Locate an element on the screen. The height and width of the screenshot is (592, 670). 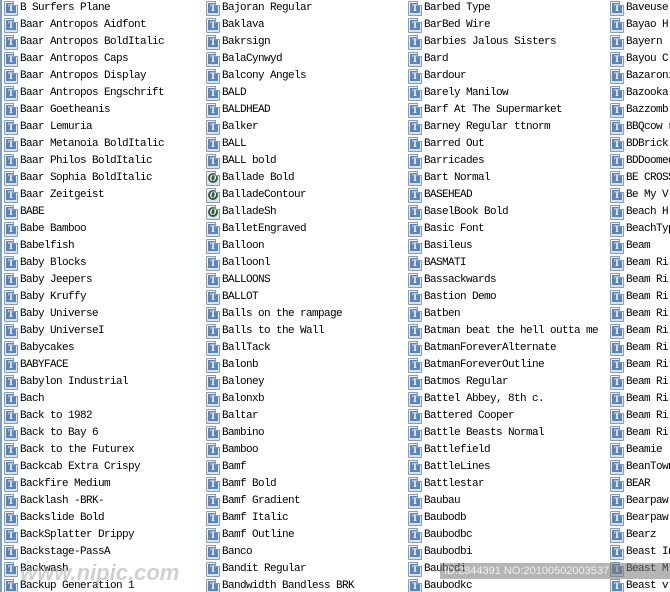
font-list-item: T Babe Bamboo is located at coordinates (45, 229).